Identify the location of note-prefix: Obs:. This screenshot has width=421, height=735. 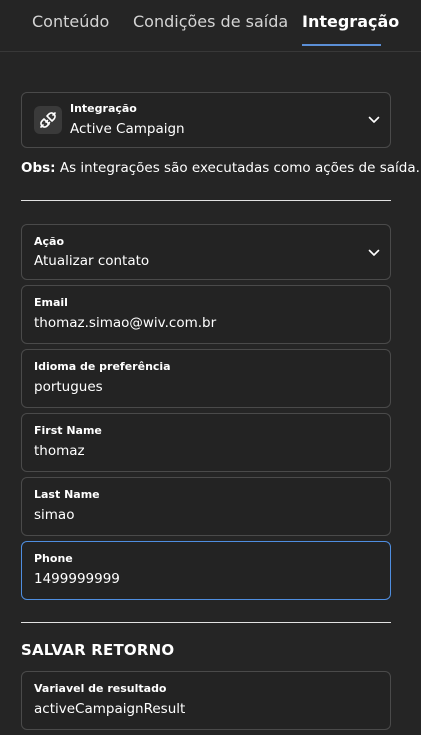
(38, 168).